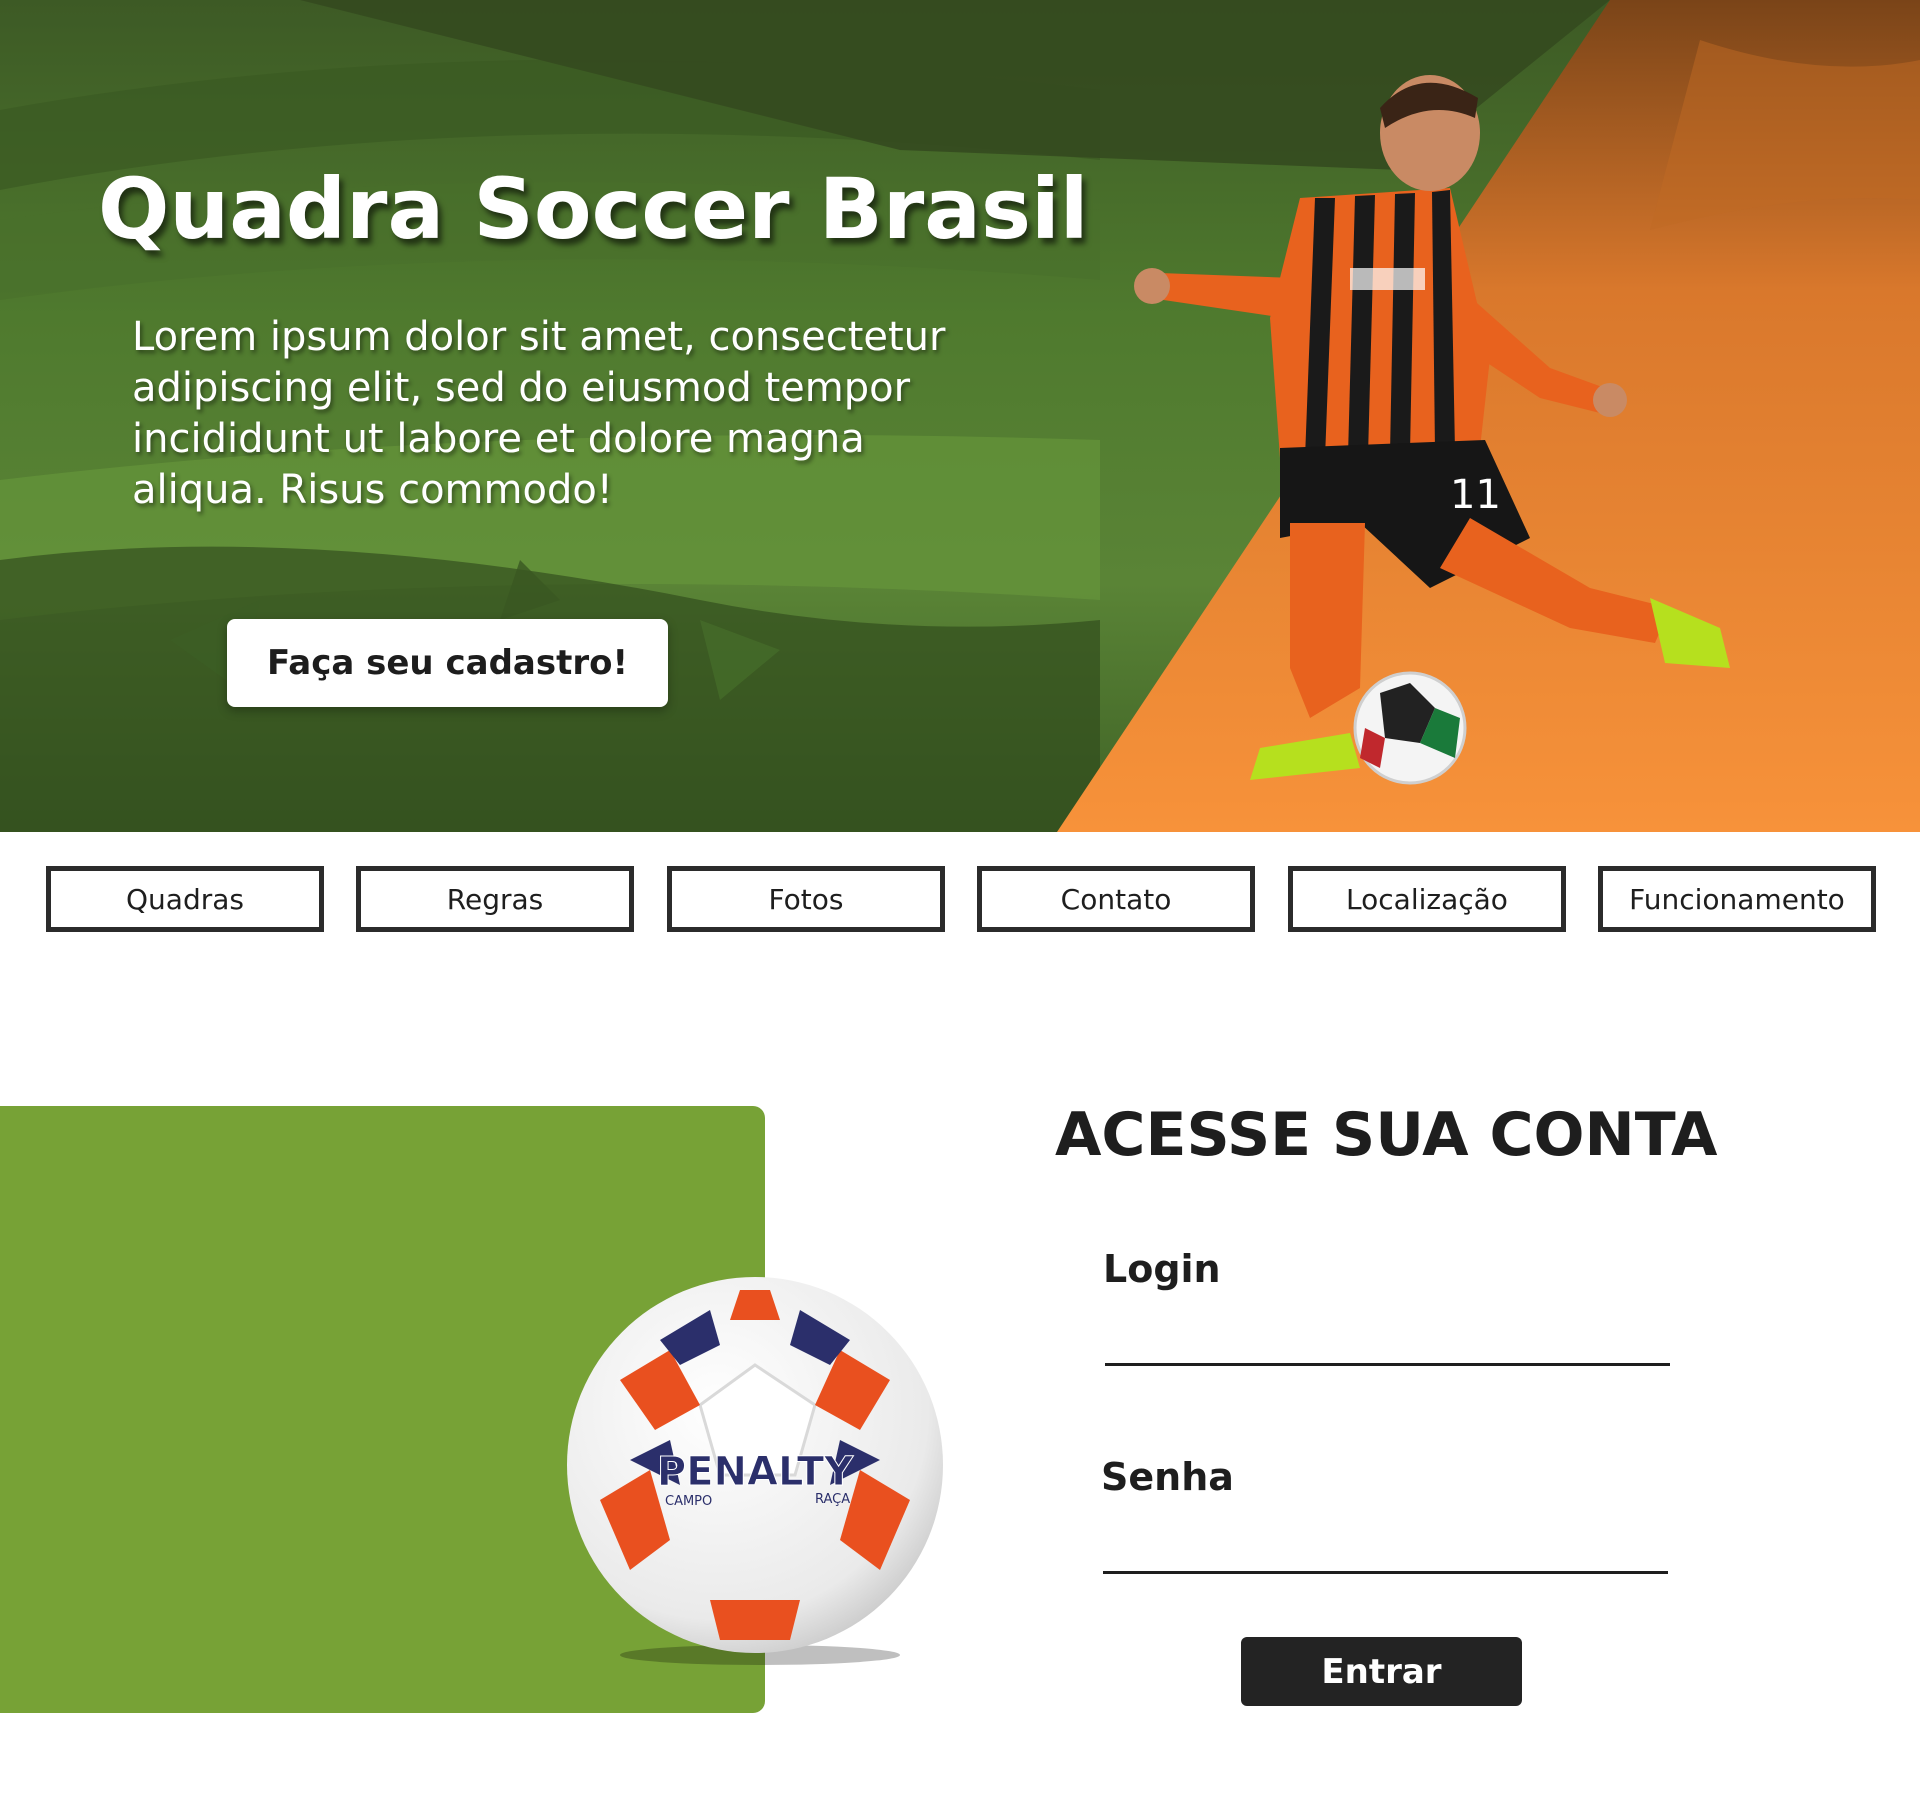  I want to click on nav-item-localizacao: Localização, so click(1427, 899).